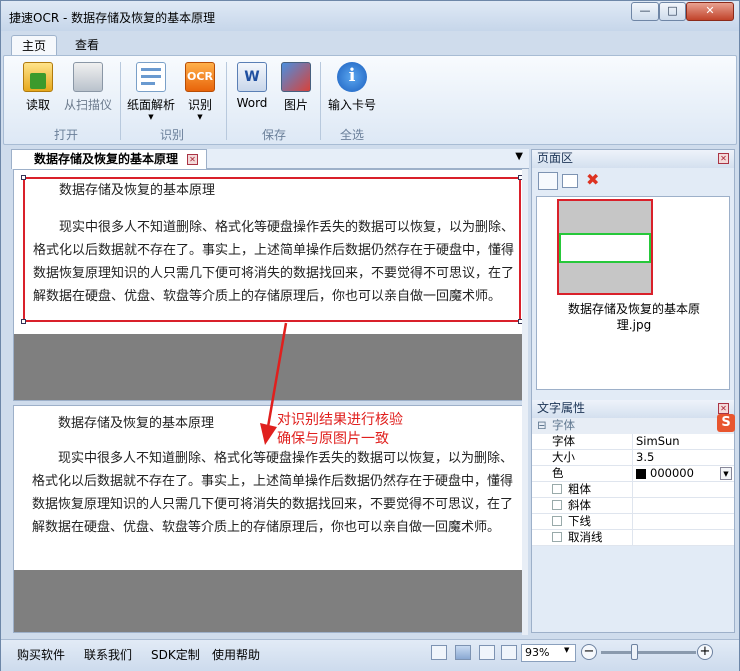  I want to click on result-title: 数据存储及恢复的基本原理, so click(136, 423).